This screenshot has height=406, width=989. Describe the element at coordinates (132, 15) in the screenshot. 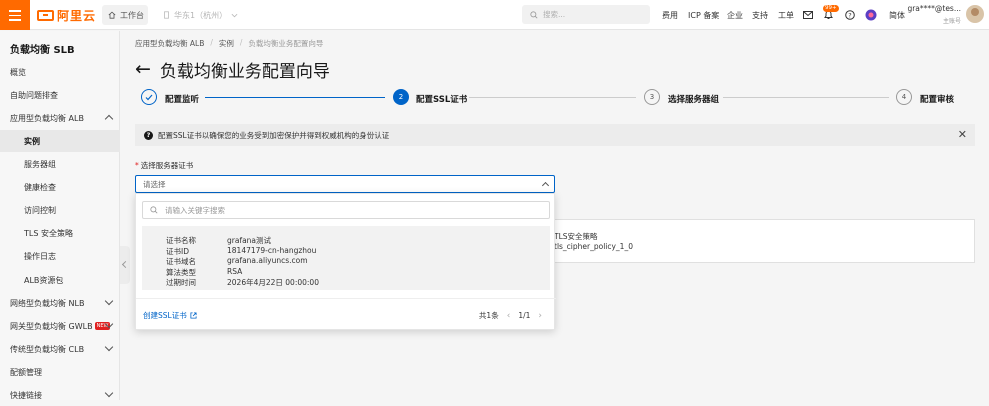

I see `workbench-label: 工作台` at that location.